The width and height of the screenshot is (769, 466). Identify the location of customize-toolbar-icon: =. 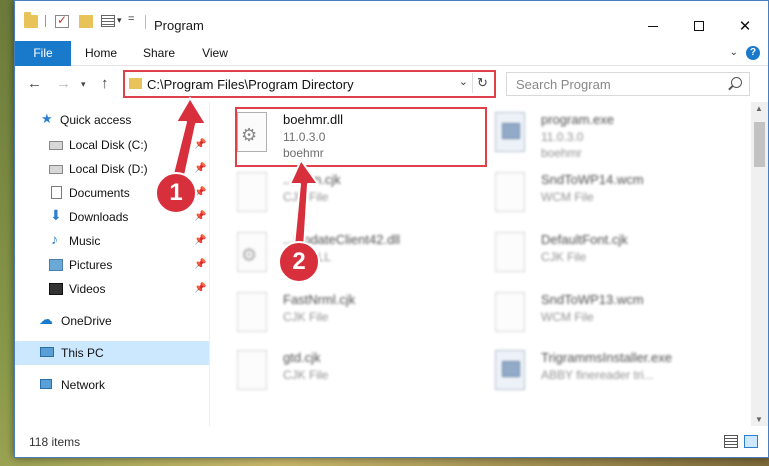
(131, 19).